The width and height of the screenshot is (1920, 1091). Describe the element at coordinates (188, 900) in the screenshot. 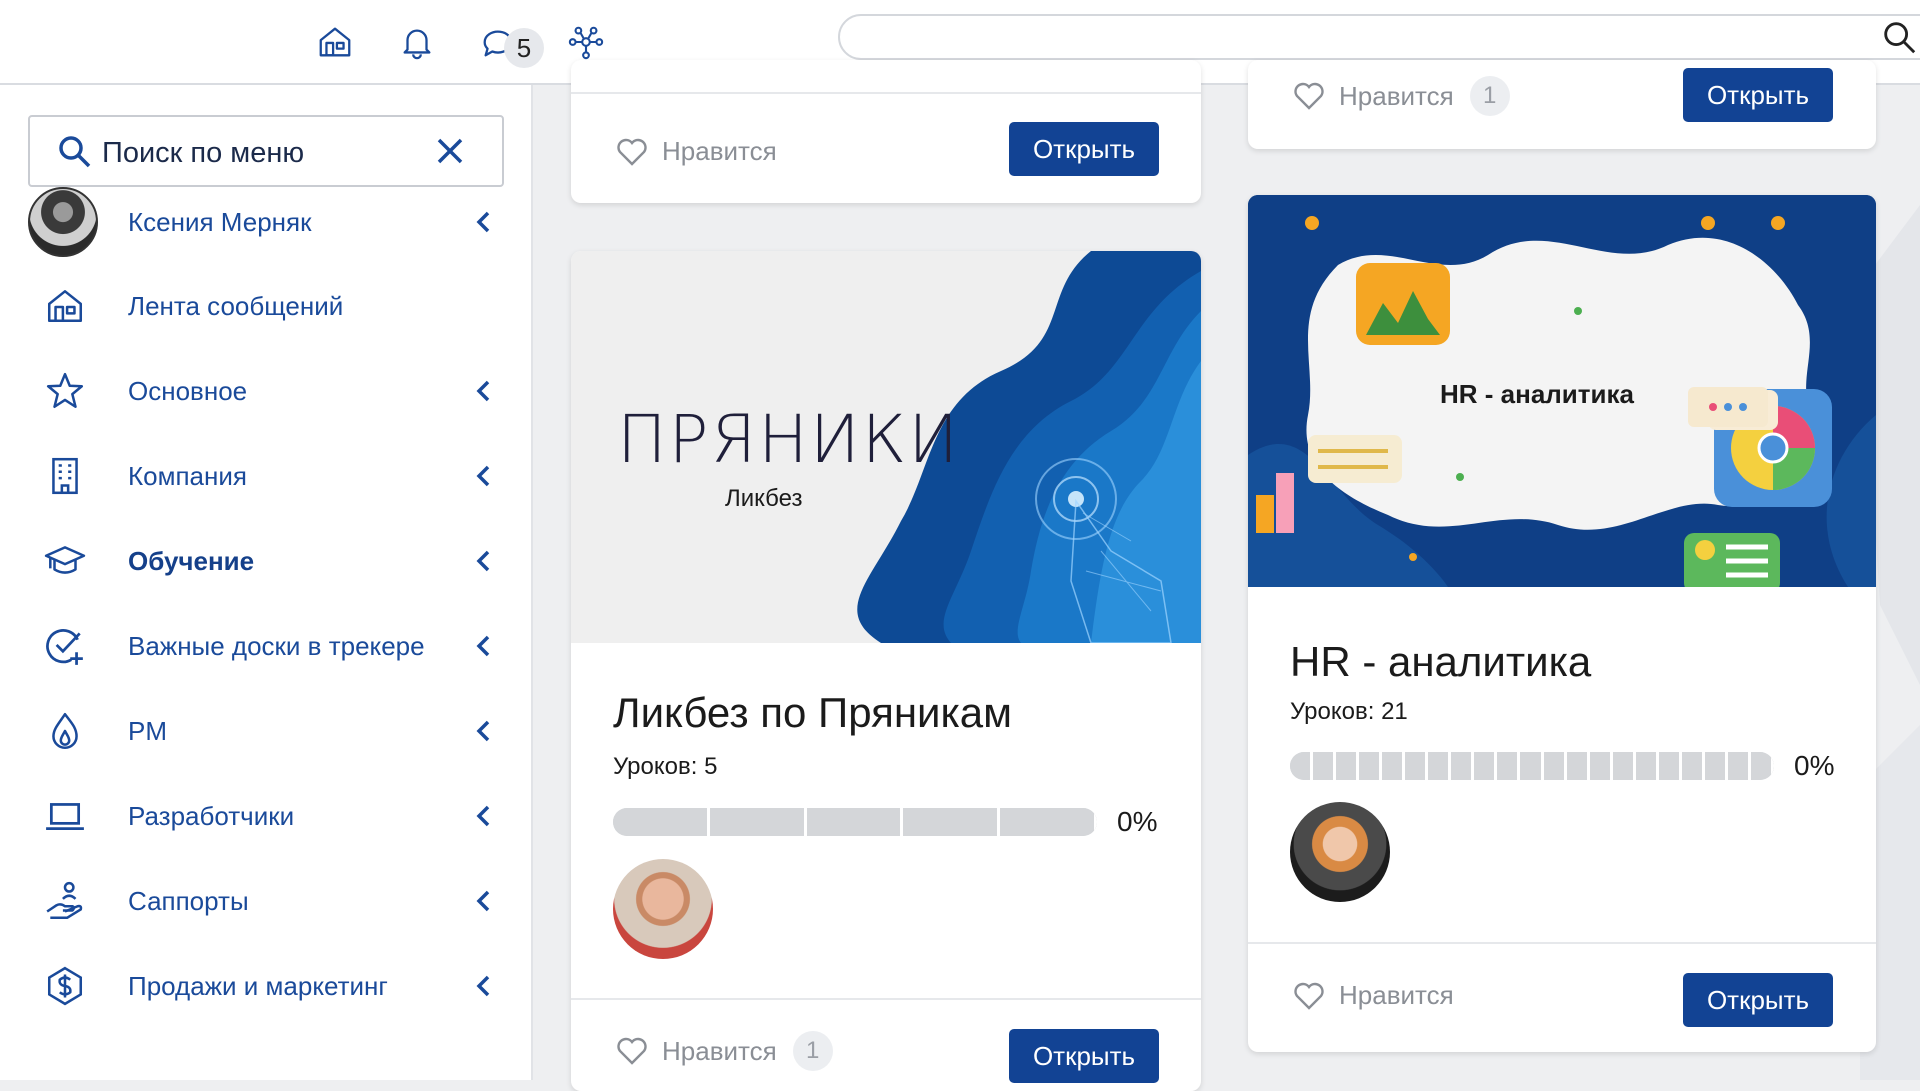

I see `sidebar-item-label: Саппорты` at that location.